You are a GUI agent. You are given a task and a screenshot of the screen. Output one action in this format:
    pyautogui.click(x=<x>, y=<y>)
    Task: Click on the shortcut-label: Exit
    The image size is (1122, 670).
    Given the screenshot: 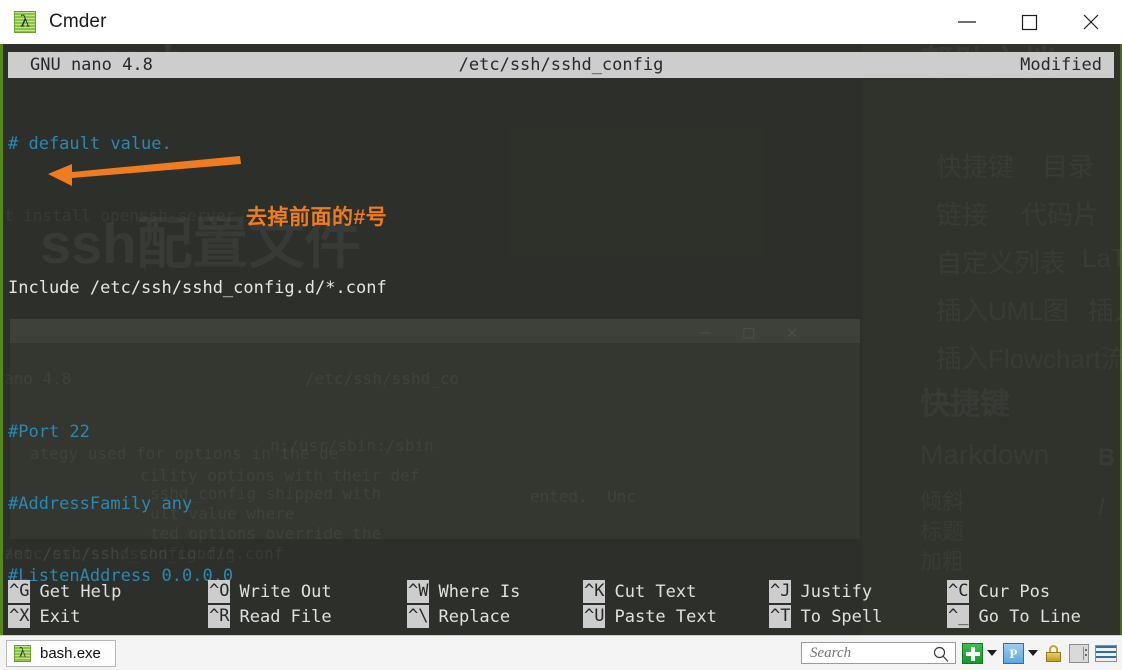 What is the action you would take?
    pyautogui.click(x=60, y=616)
    